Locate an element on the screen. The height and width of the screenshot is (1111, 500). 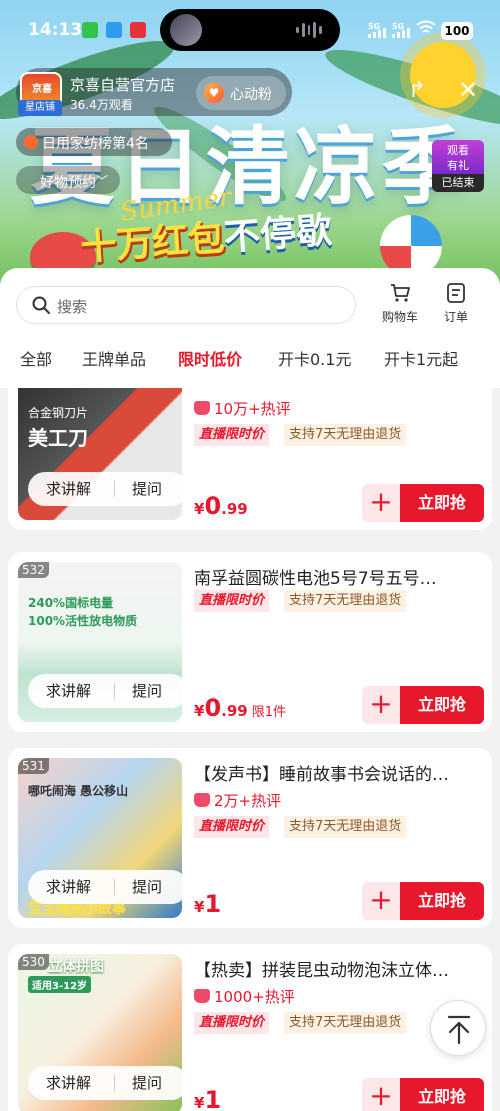
search-placeholder: 搜索 is located at coordinates (72, 307).